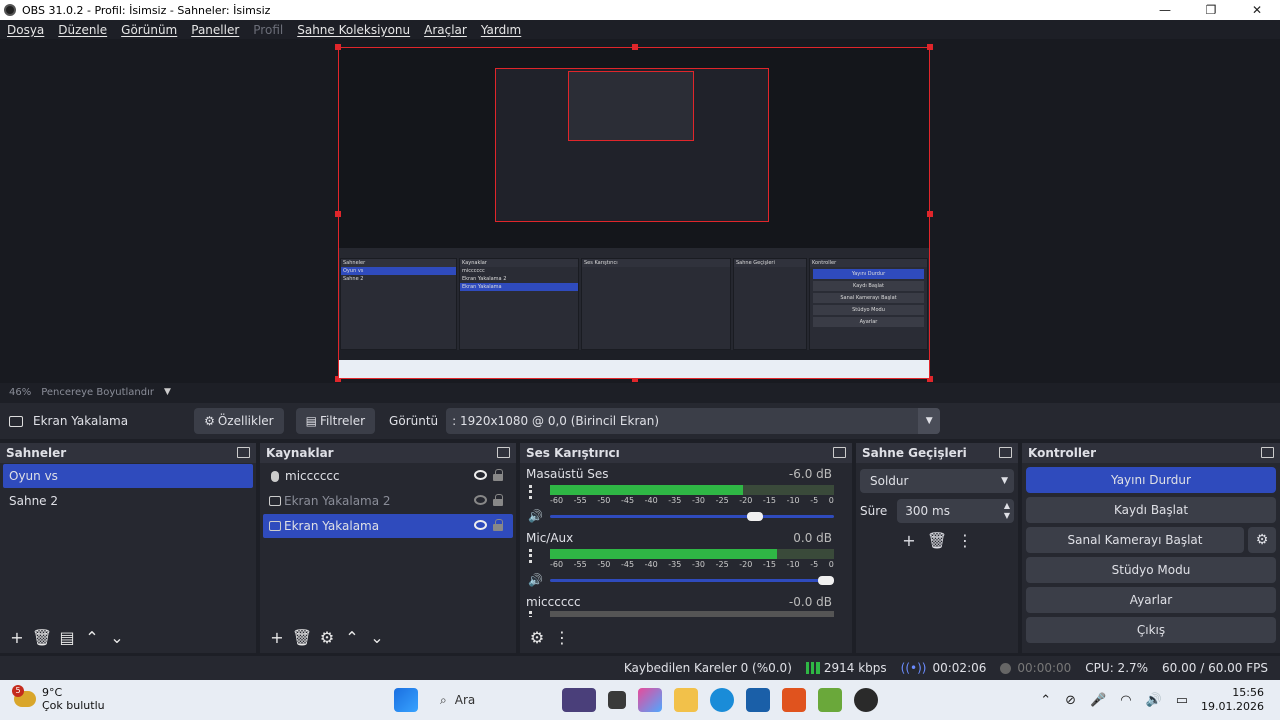 The image size is (1280, 720). What do you see at coordinates (1098, 700) in the screenshot?
I see `microphone-icon: 🎤` at bounding box center [1098, 700].